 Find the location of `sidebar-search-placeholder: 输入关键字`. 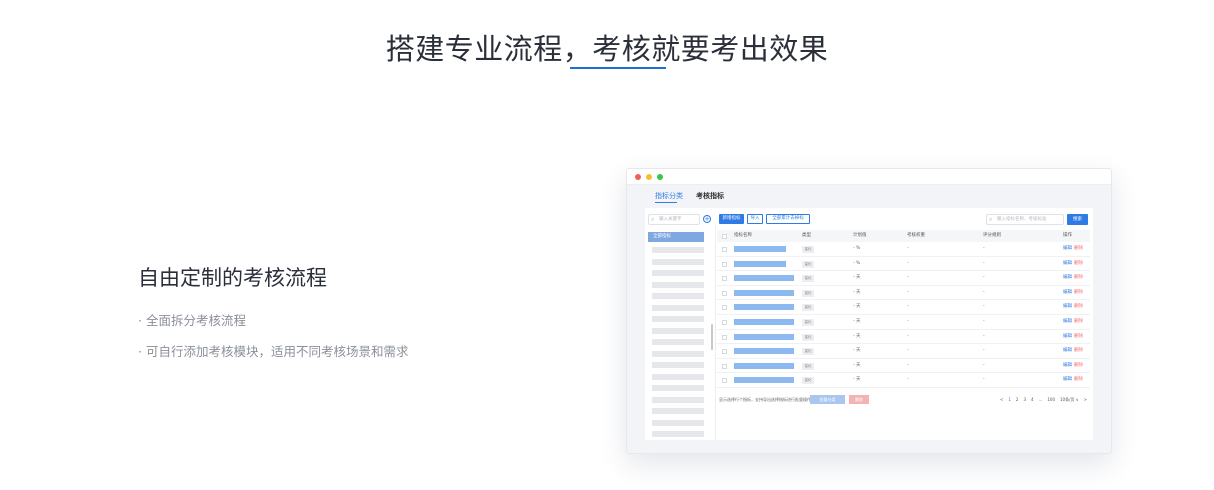

sidebar-search-placeholder: 输入关键字 is located at coordinates (670, 219).